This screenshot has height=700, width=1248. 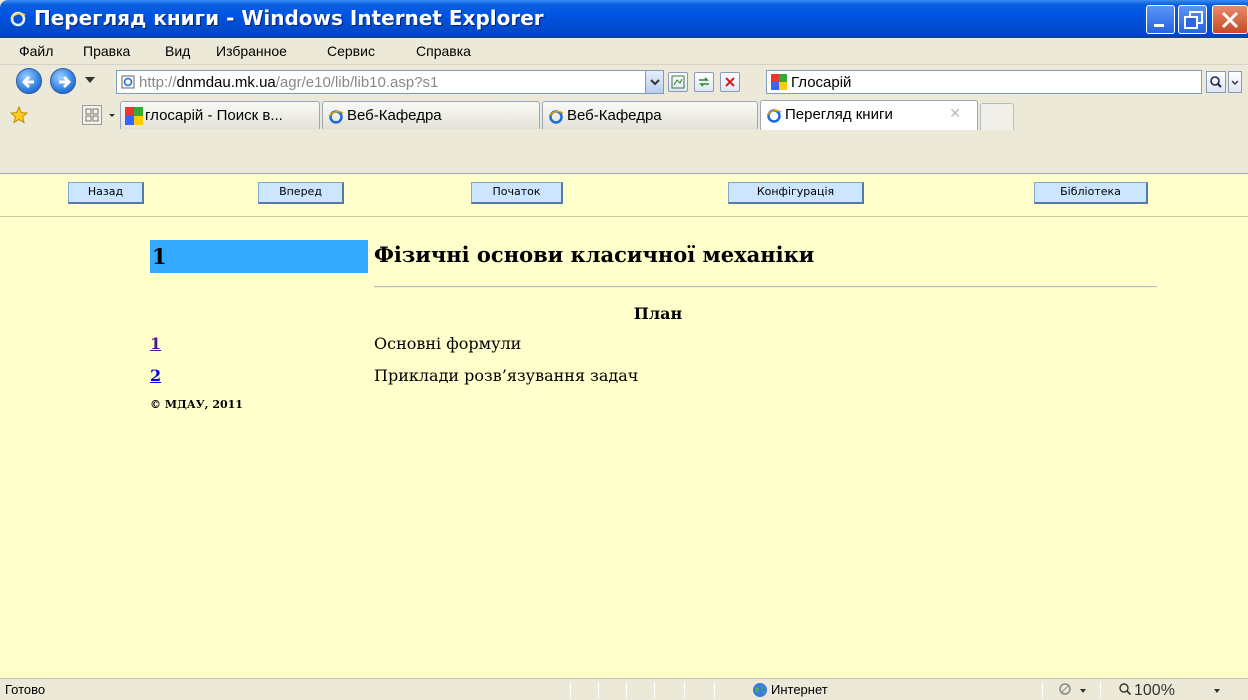 What do you see at coordinates (506, 375) in the screenshot?
I see `toc-title-2: Приклади розв’язування задач` at bounding box center [506, 375].